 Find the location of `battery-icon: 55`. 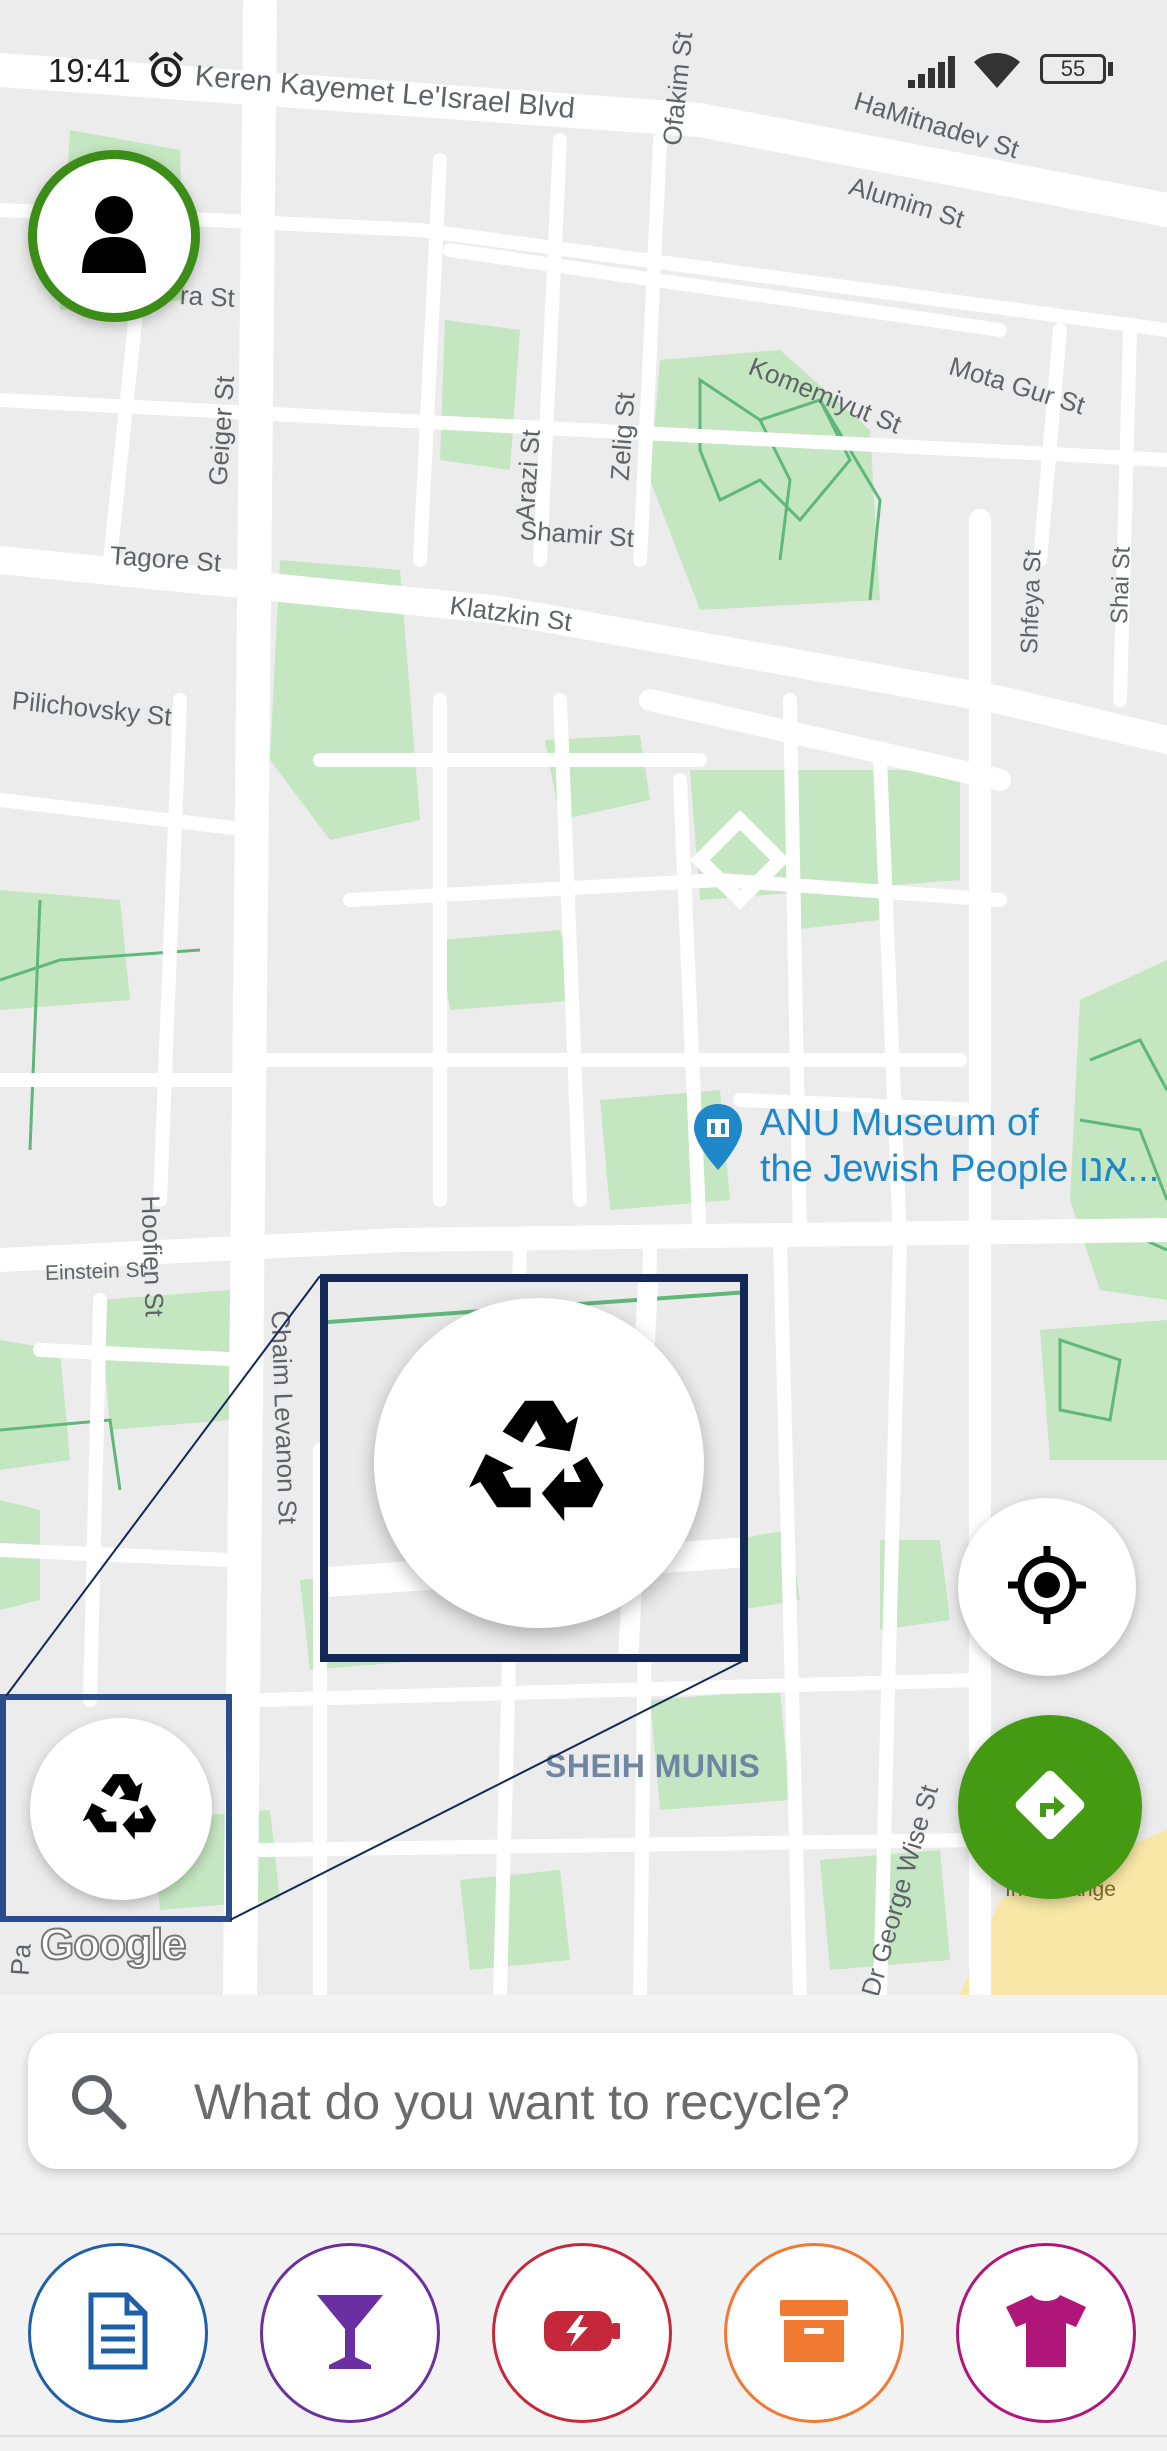

battery-icon: 55 is located at coordinates (1073, 69).